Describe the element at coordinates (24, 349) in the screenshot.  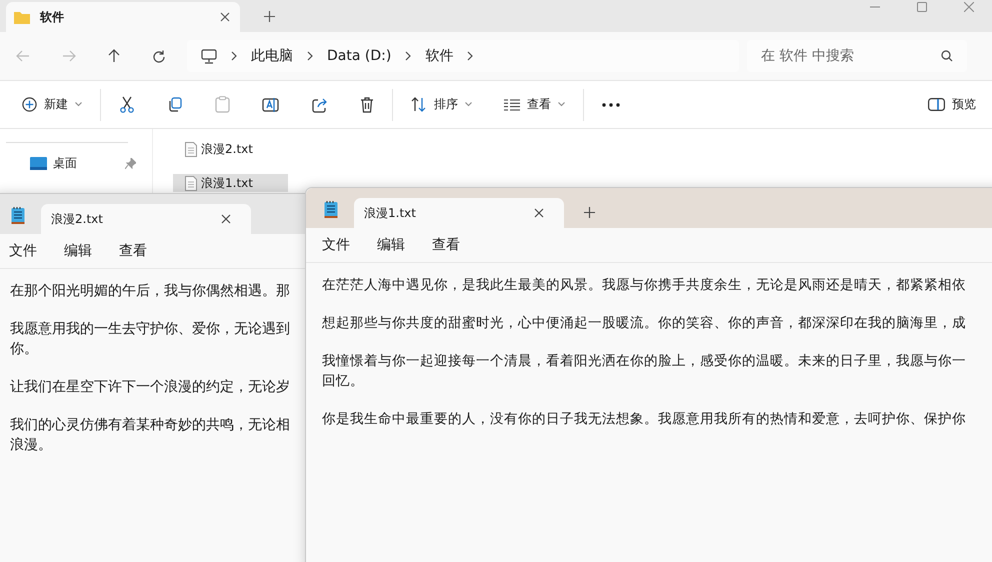
I see `text-line: 你。` at that location.